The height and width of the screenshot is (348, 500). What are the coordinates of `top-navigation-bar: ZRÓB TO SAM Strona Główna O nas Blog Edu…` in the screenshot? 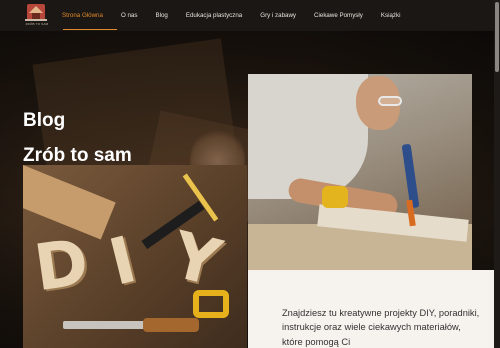 It's located at (250, 15).